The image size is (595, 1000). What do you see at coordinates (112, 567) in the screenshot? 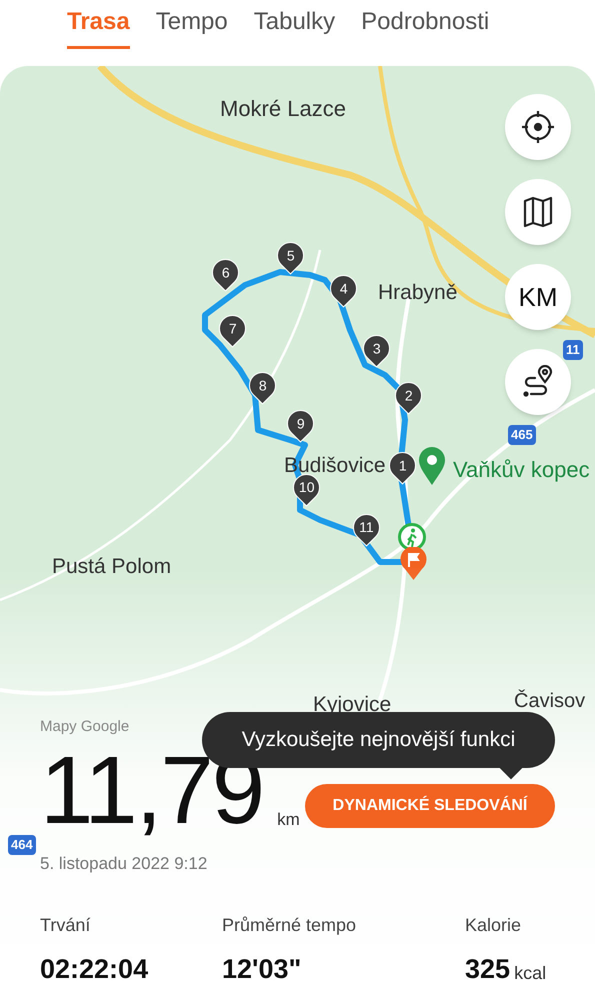
I see `place-label: Pustá Polom` at bounding box center [112, 567].